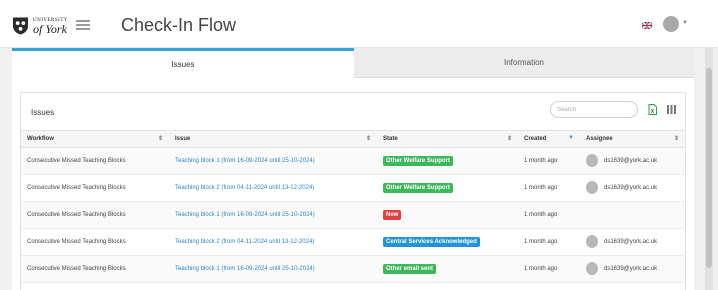  I want to click on university-logo: UNIVERSITY of York, so click(40, 26).